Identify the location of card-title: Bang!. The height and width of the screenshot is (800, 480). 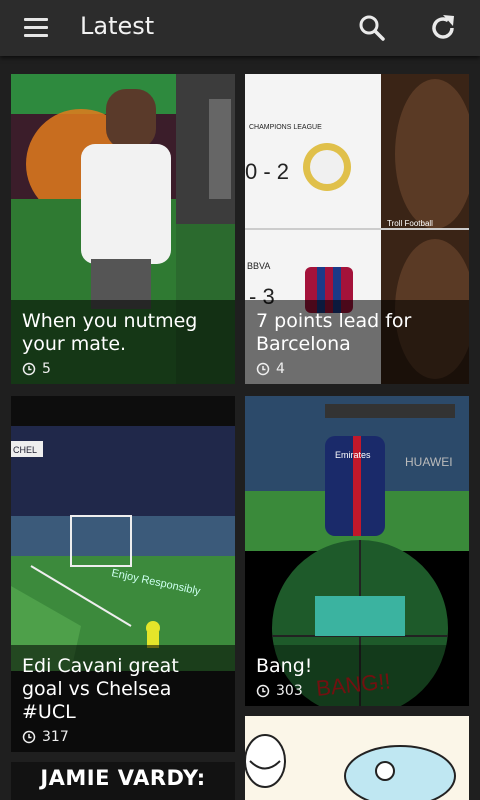
(284, 666).